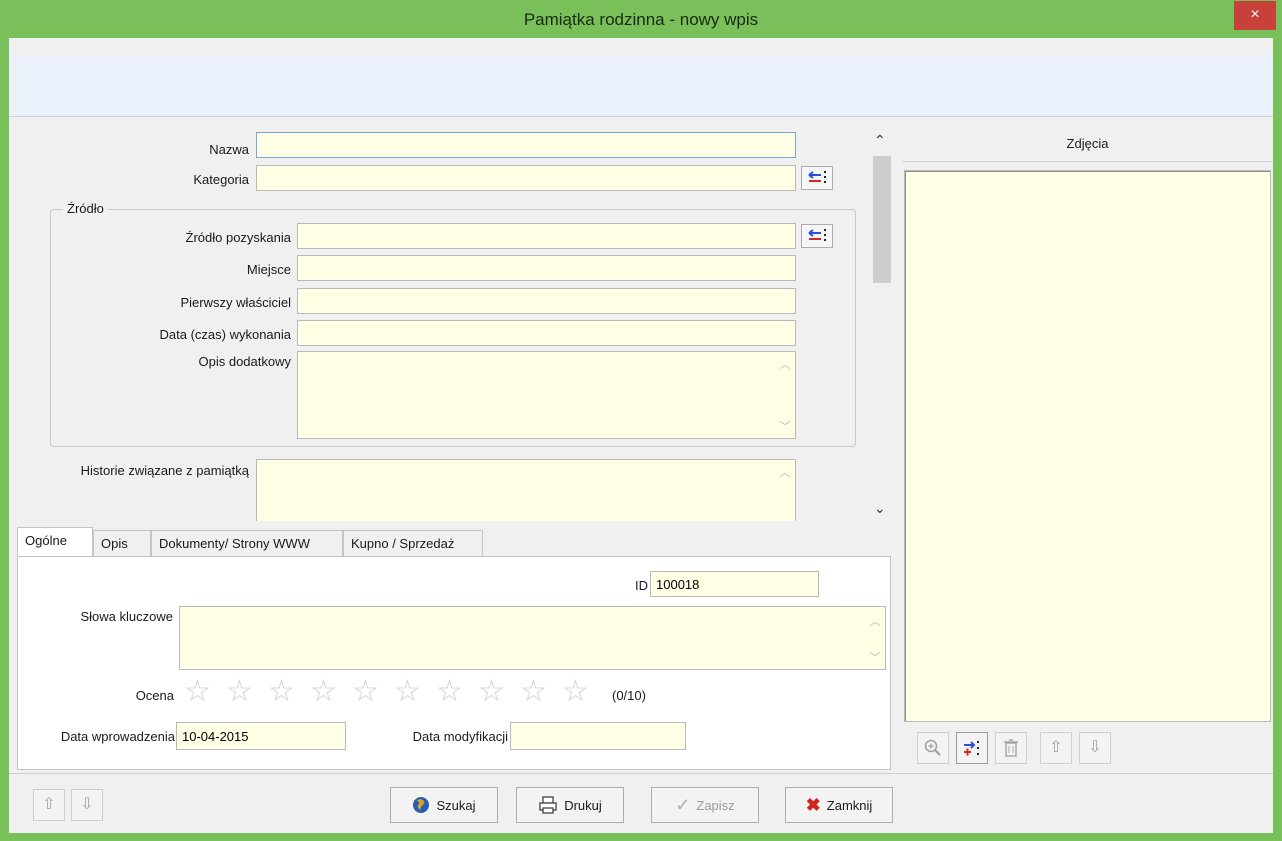 The image size is (1282, 841). What do you see at coordinates (598, 736) in the screenshot?
I see `data-modyfikacji-field` at bounding box center [598, 736].